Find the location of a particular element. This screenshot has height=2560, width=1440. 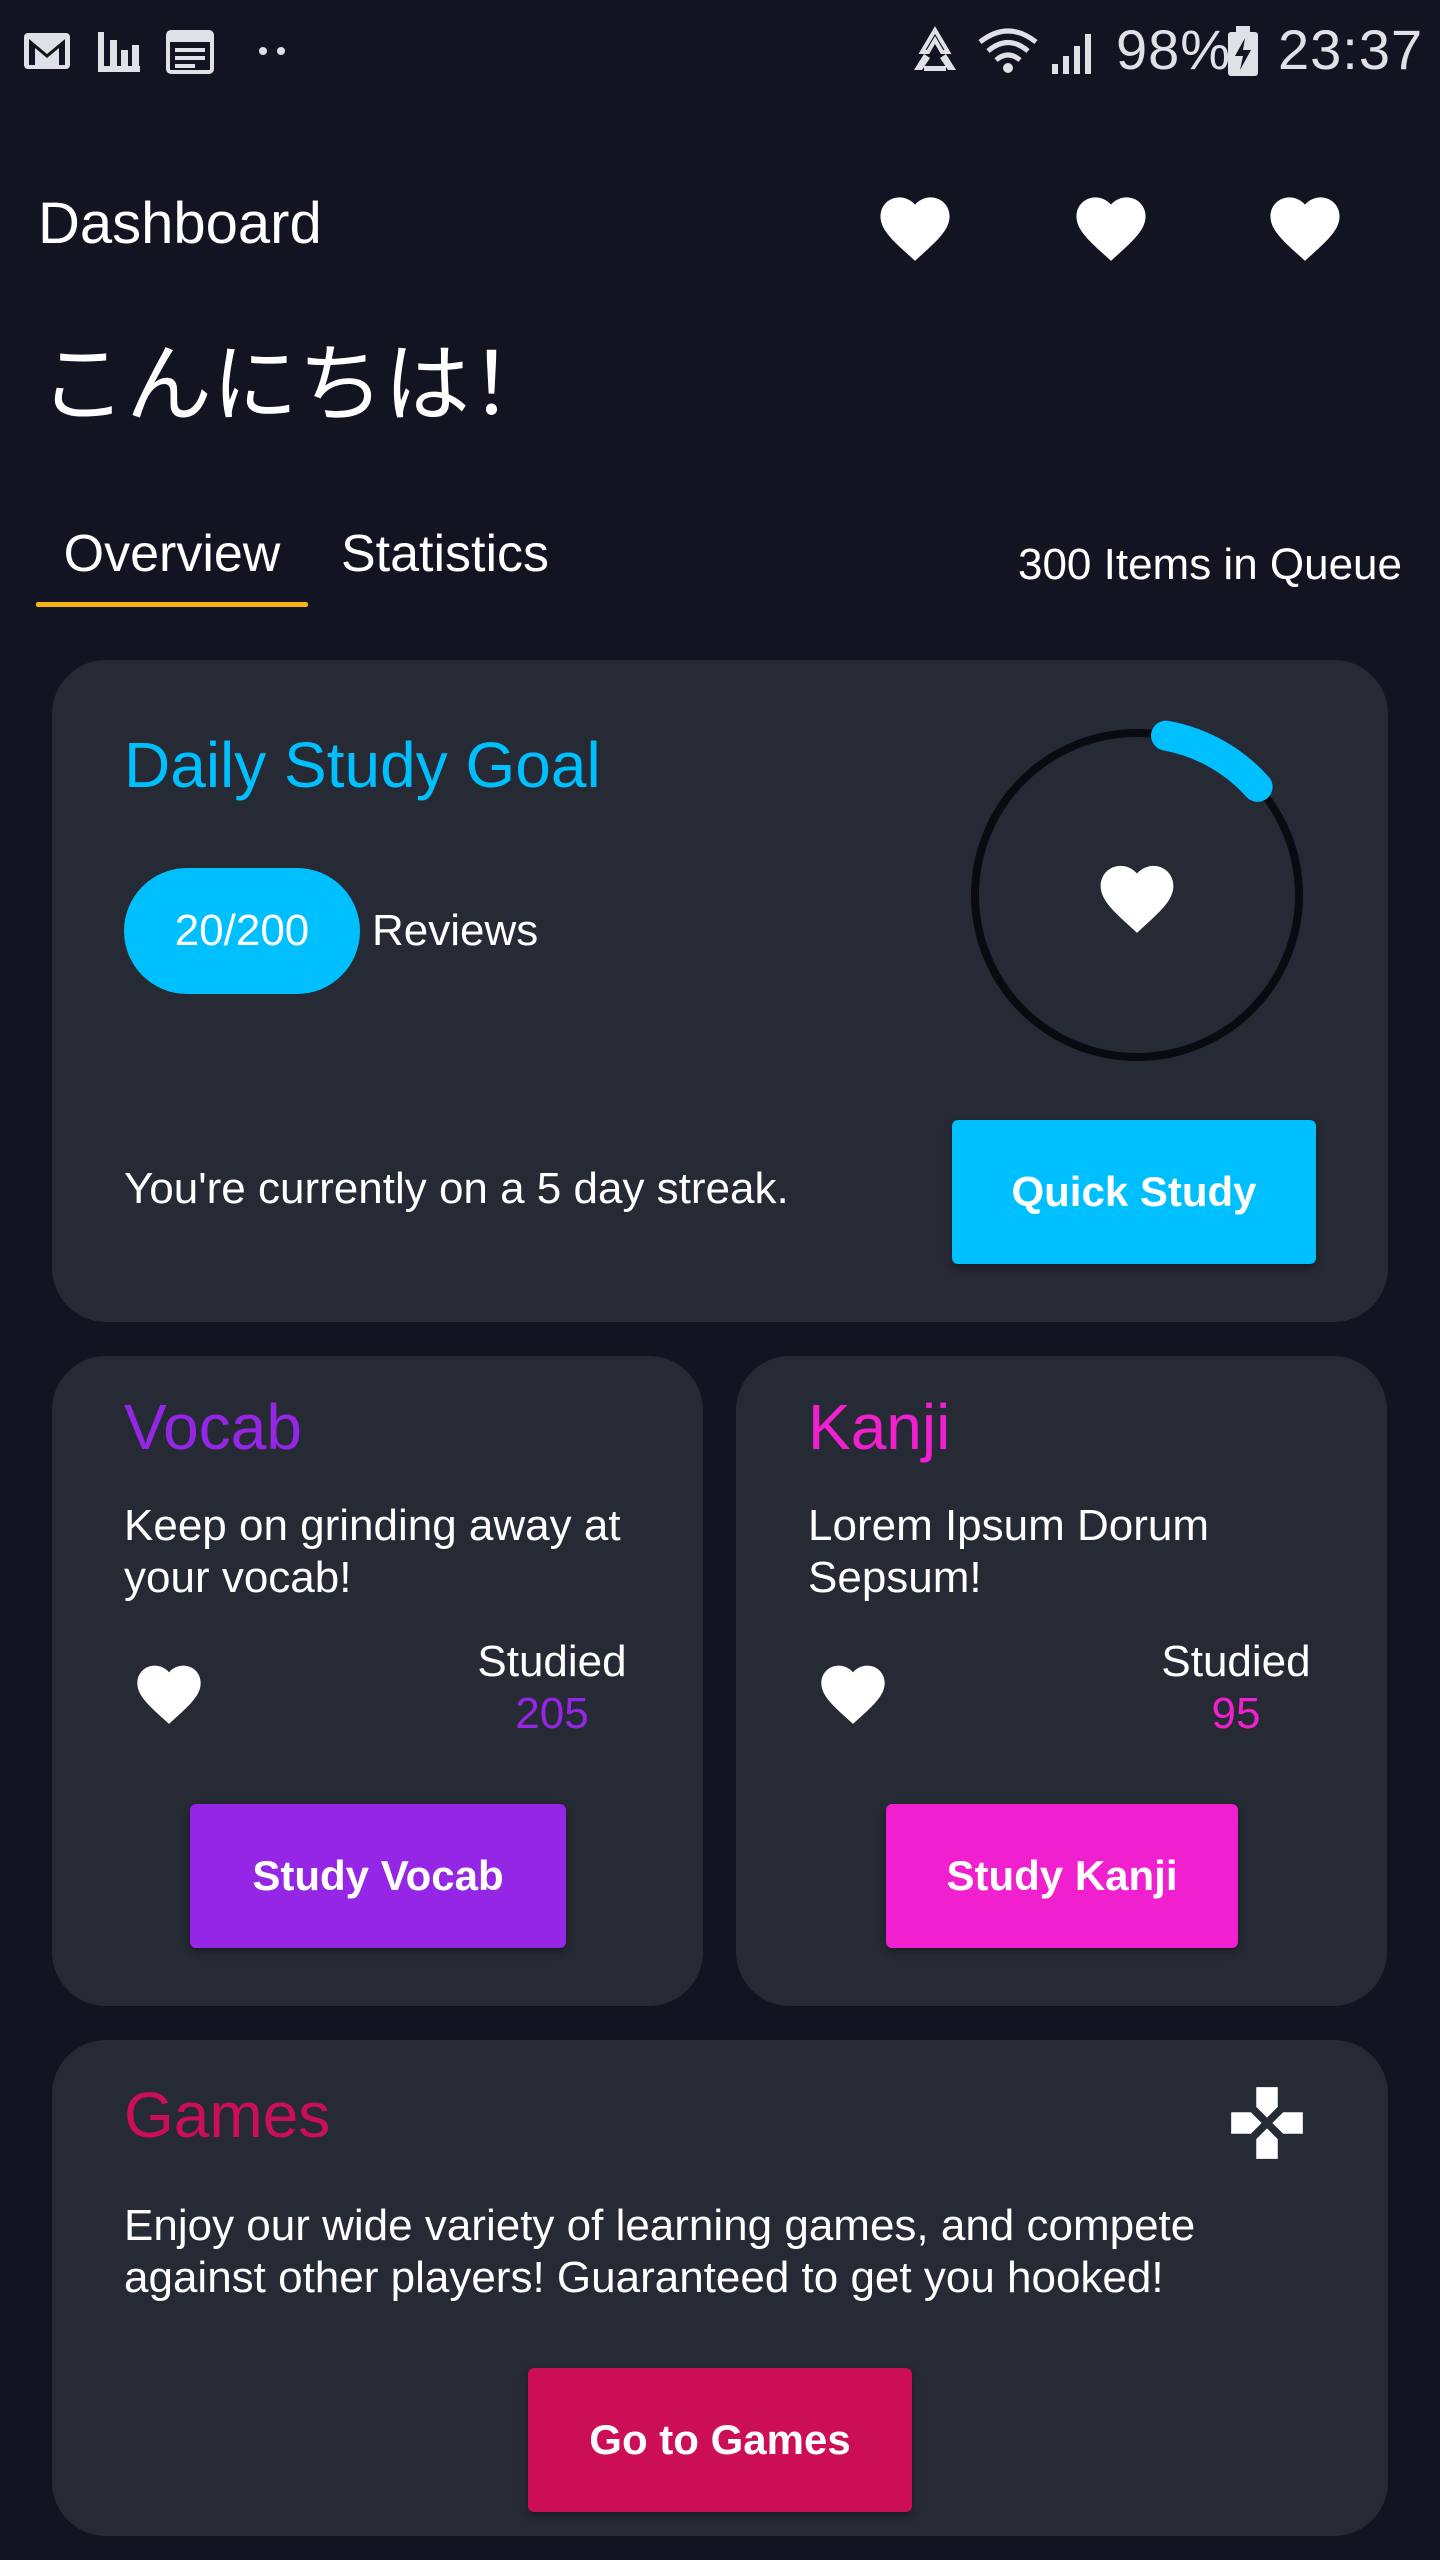

kanji-studied-count: 95 is located at coordinates (1236, 1713).